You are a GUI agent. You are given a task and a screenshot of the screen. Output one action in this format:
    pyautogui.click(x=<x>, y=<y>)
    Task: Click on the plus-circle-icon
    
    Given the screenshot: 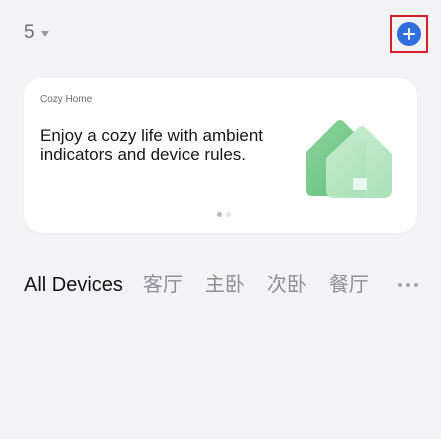 What is the action you would take?
    pyautogui.click(x=409, y=34)
    